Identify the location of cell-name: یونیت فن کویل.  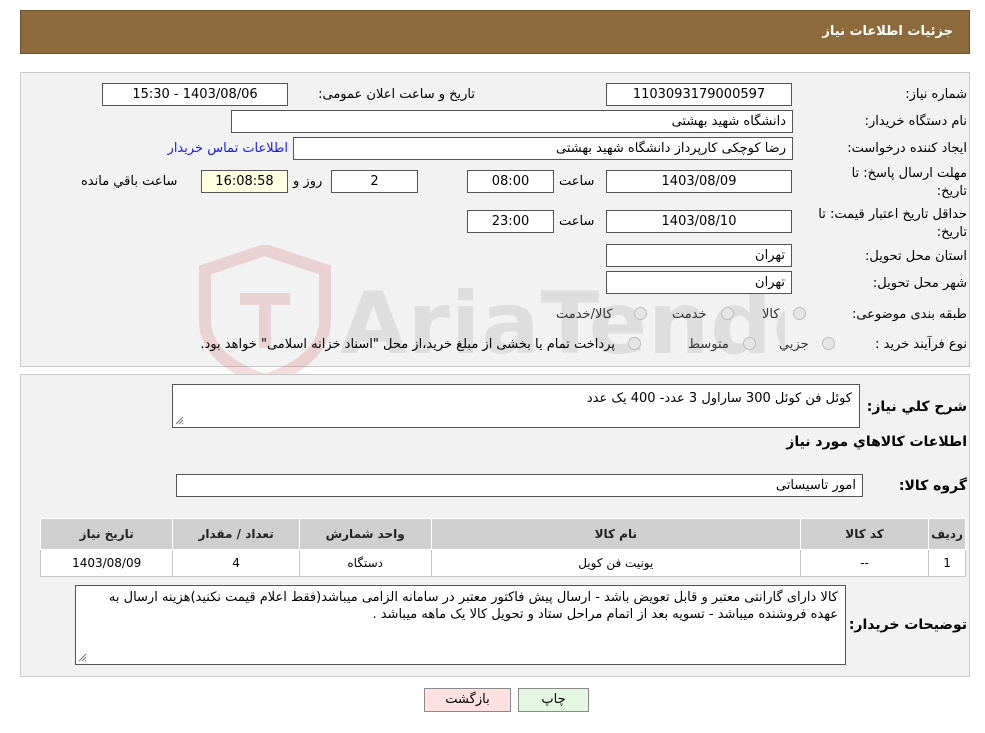
(616, 563).